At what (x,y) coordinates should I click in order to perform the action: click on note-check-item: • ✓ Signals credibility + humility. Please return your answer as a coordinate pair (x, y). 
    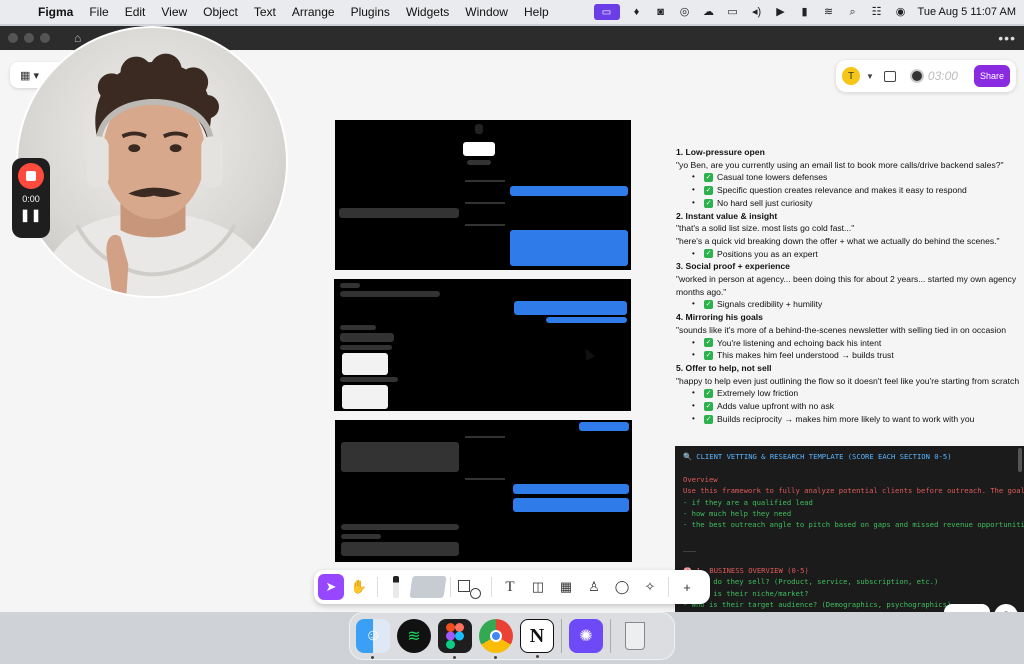
    Looking at the image, I should click on (850, 304).